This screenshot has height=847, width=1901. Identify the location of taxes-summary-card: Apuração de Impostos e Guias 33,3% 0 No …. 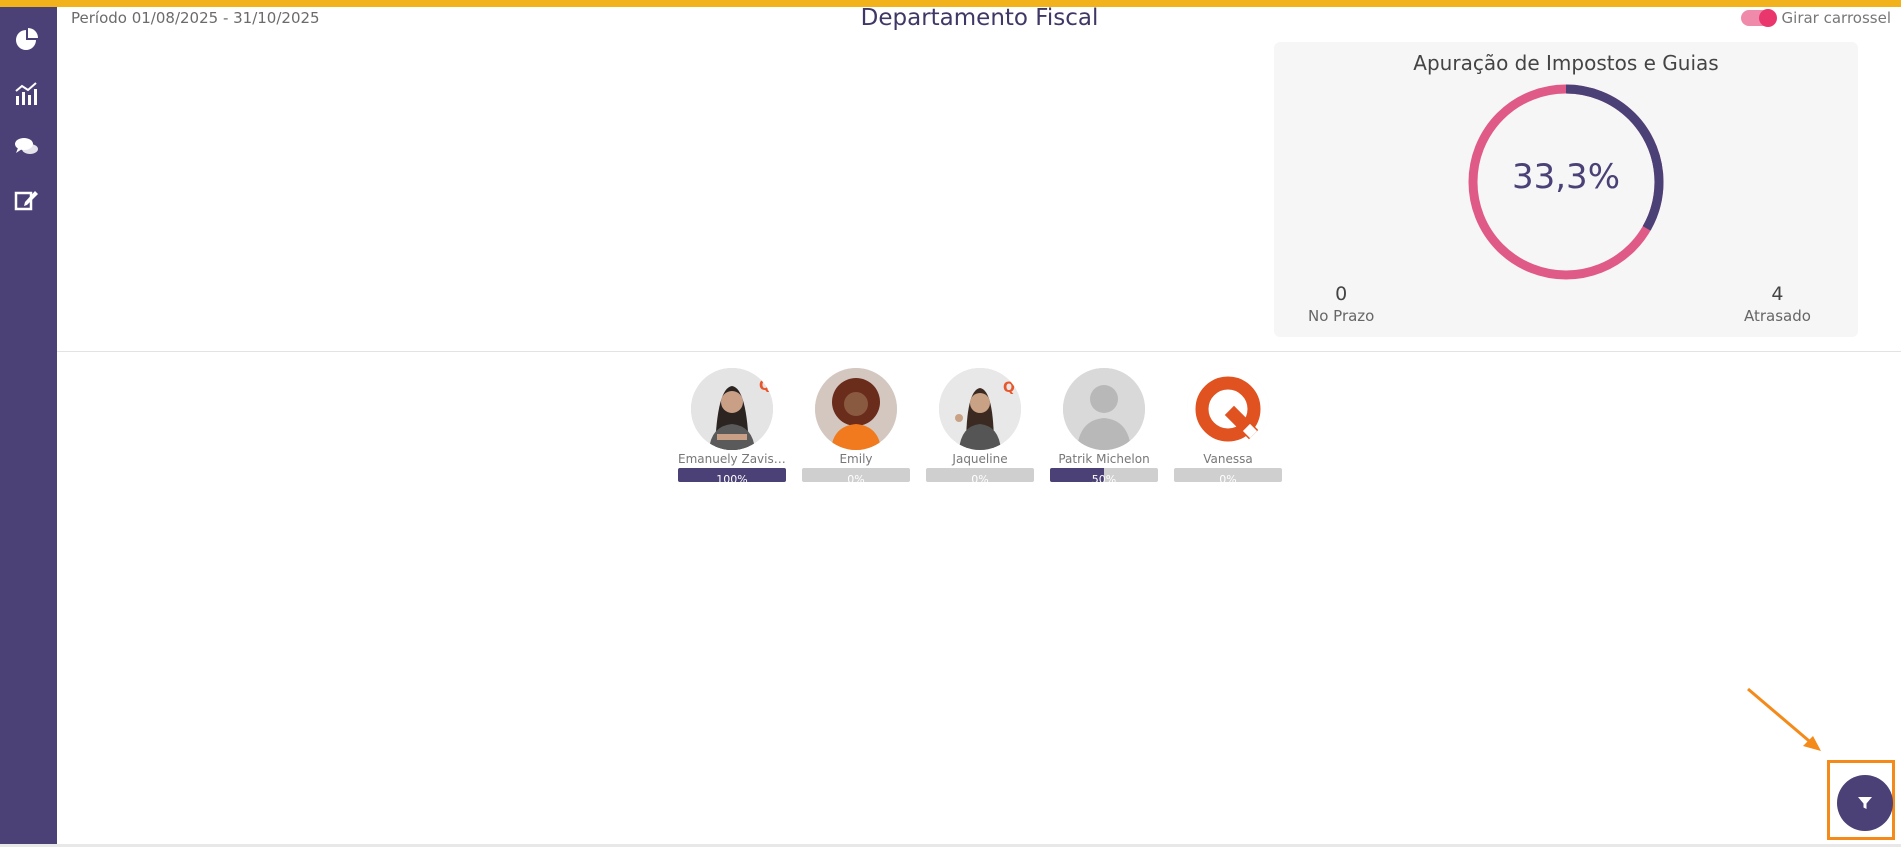
(1566, 189).